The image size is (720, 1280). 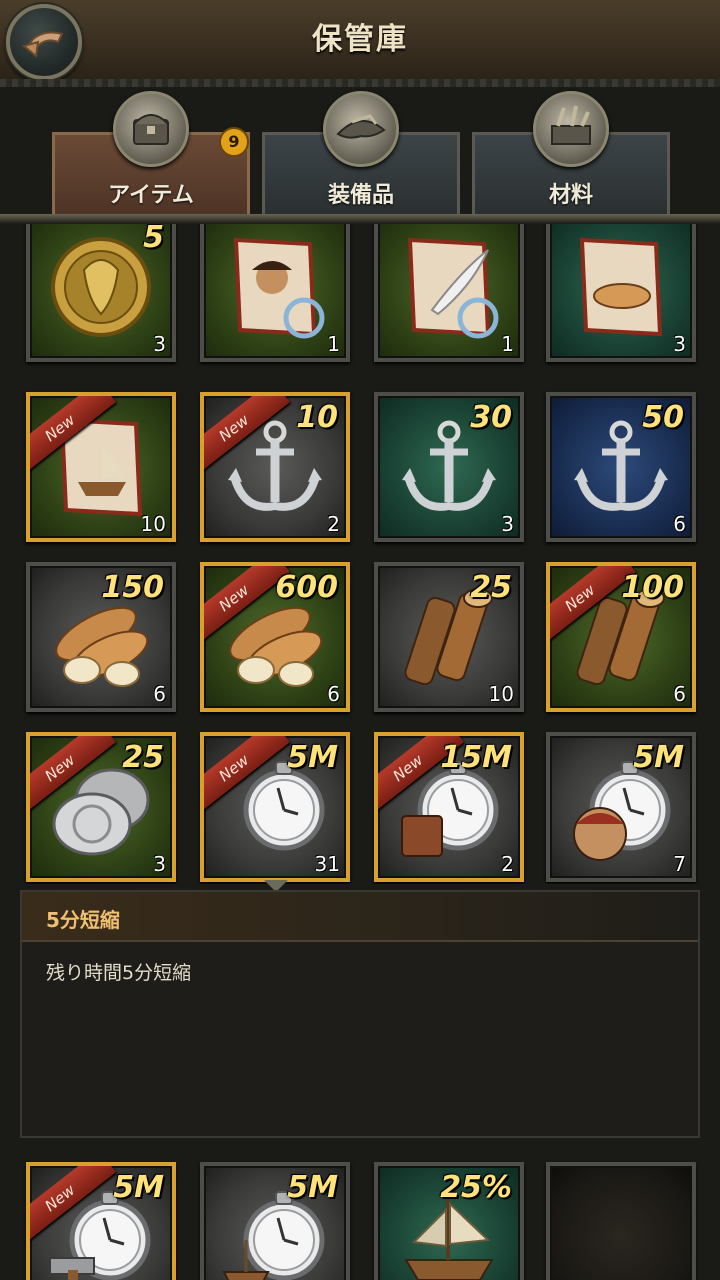 I want to click on item-name: 5分短縮, so click(x=360, y=917).